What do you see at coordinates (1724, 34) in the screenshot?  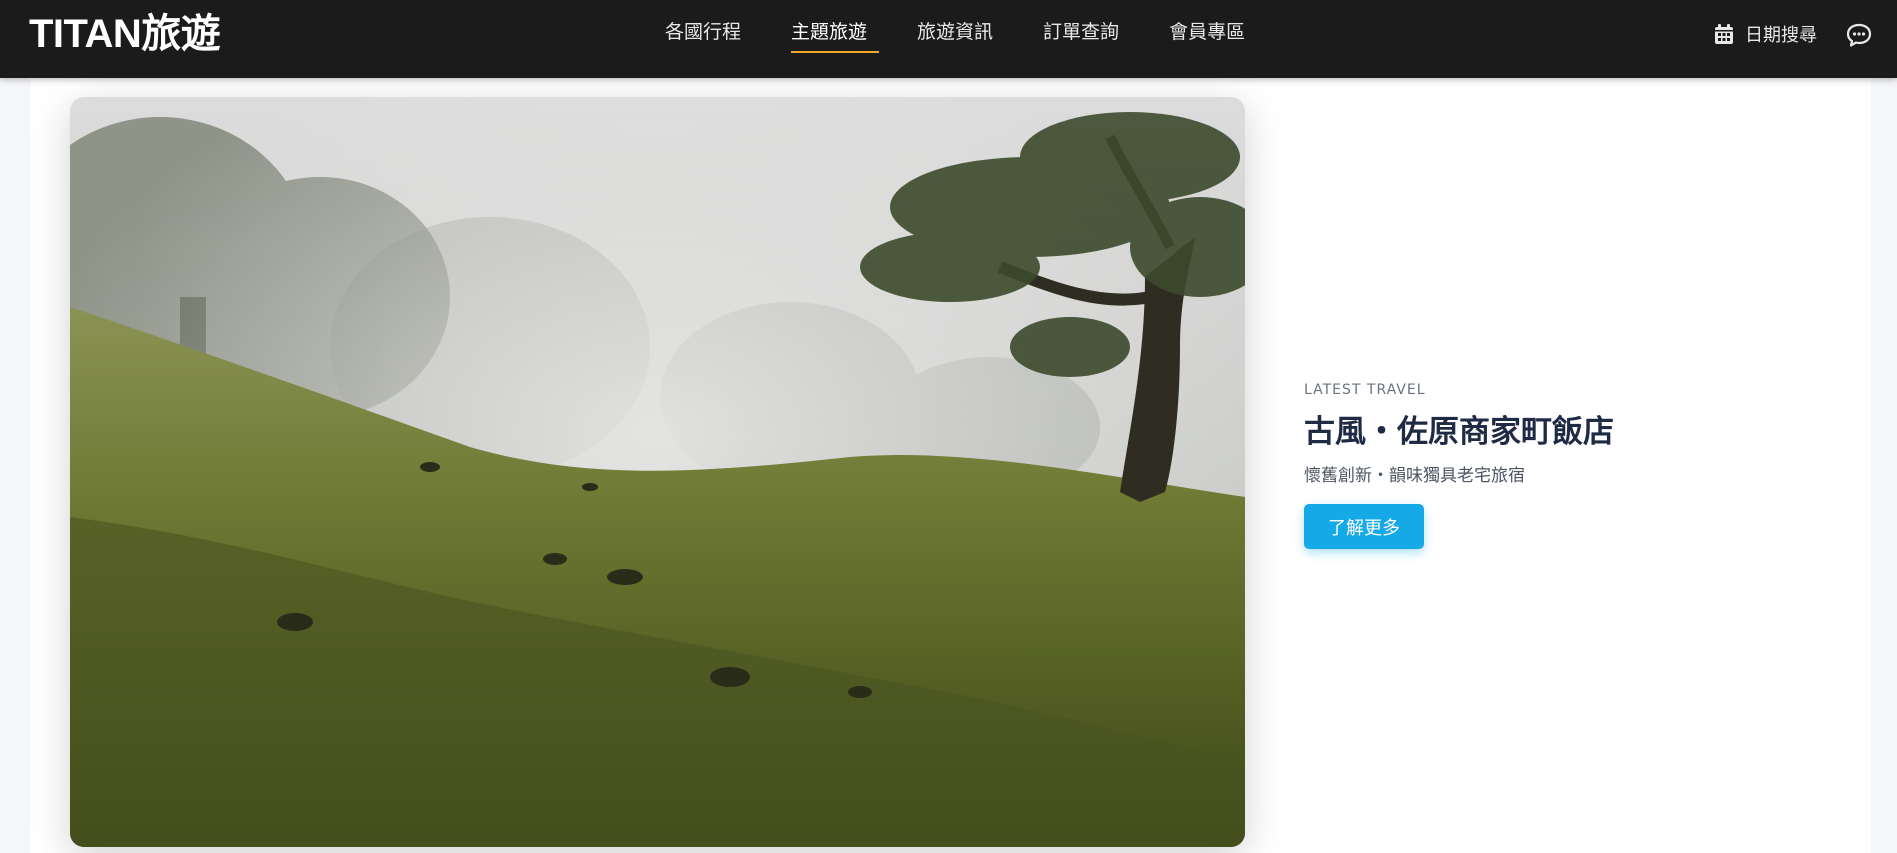 I see `calendar-icon` at bounding box center [1724, 34].